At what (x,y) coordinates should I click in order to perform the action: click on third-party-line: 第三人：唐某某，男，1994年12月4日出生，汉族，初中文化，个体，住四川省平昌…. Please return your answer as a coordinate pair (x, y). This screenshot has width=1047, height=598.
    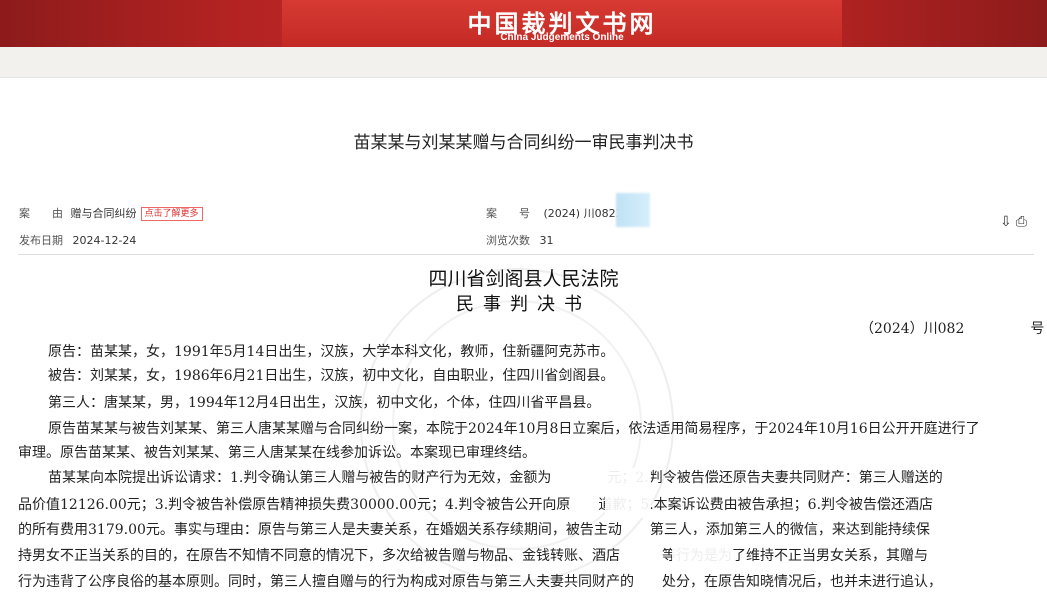
    Looking at the image, I should click on (324, 403).